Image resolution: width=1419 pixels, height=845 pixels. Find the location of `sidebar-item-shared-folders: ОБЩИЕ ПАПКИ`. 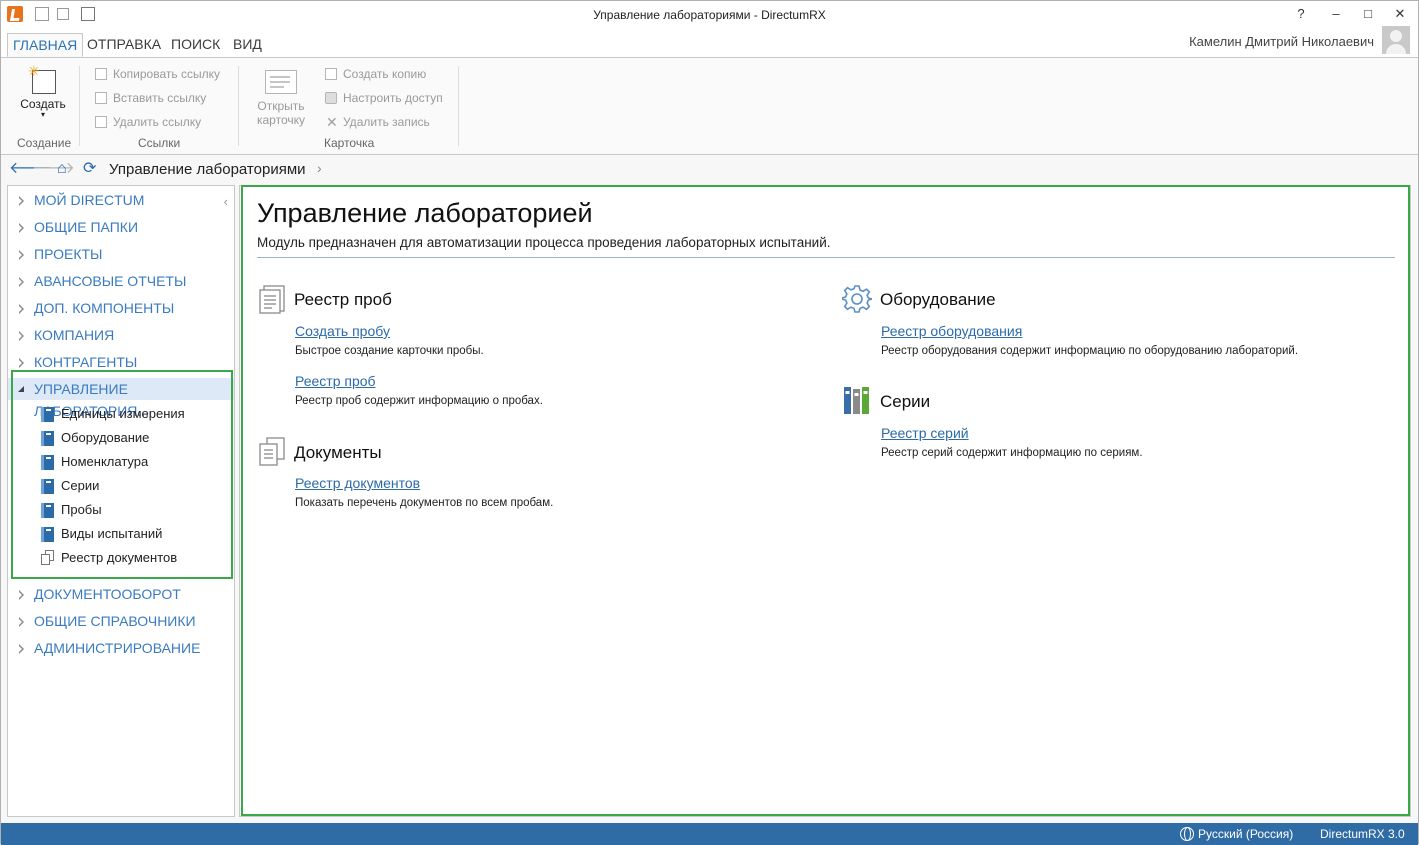

sidebar-item-shared-folders: ОБЩИЕ ПАПКИ is located at coordinates (121, 227).